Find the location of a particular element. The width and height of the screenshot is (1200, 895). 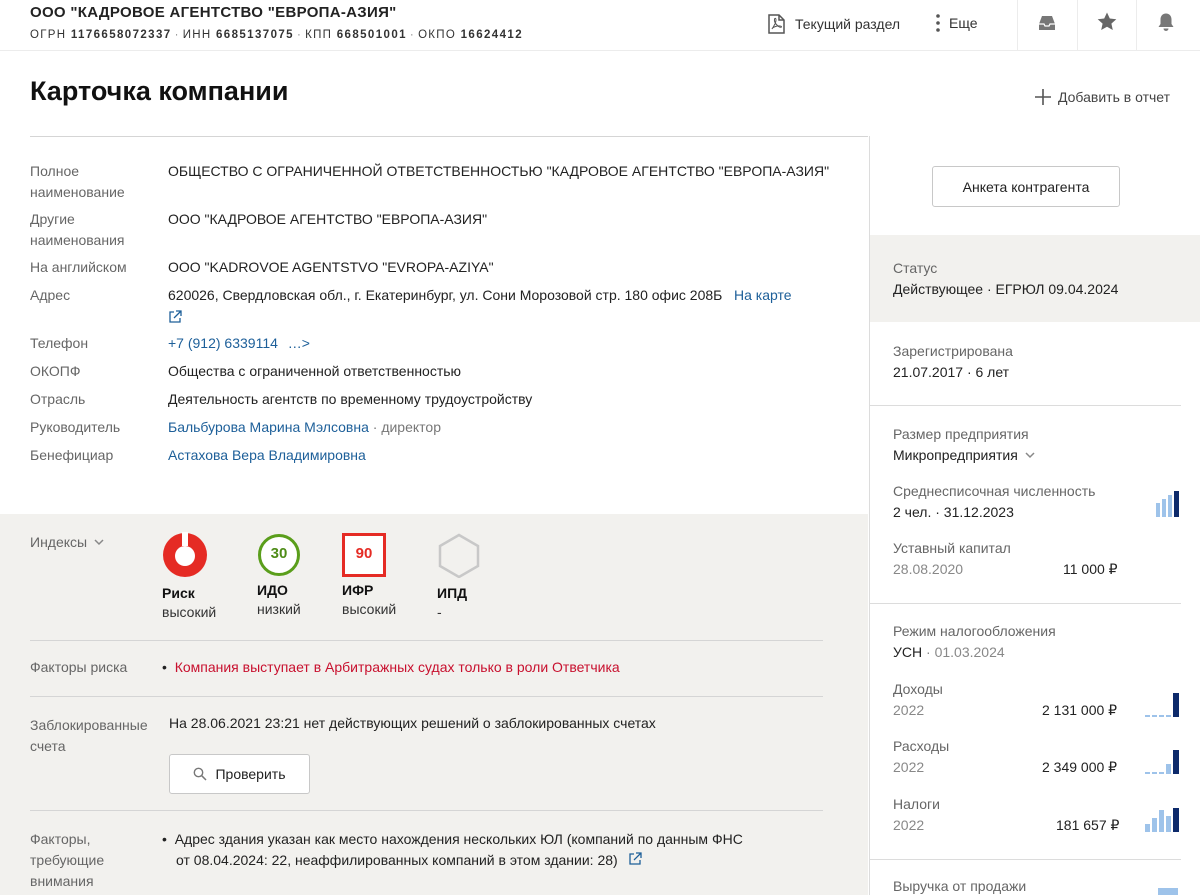

ifr-level: высокий is located at coordinates (369, 609).